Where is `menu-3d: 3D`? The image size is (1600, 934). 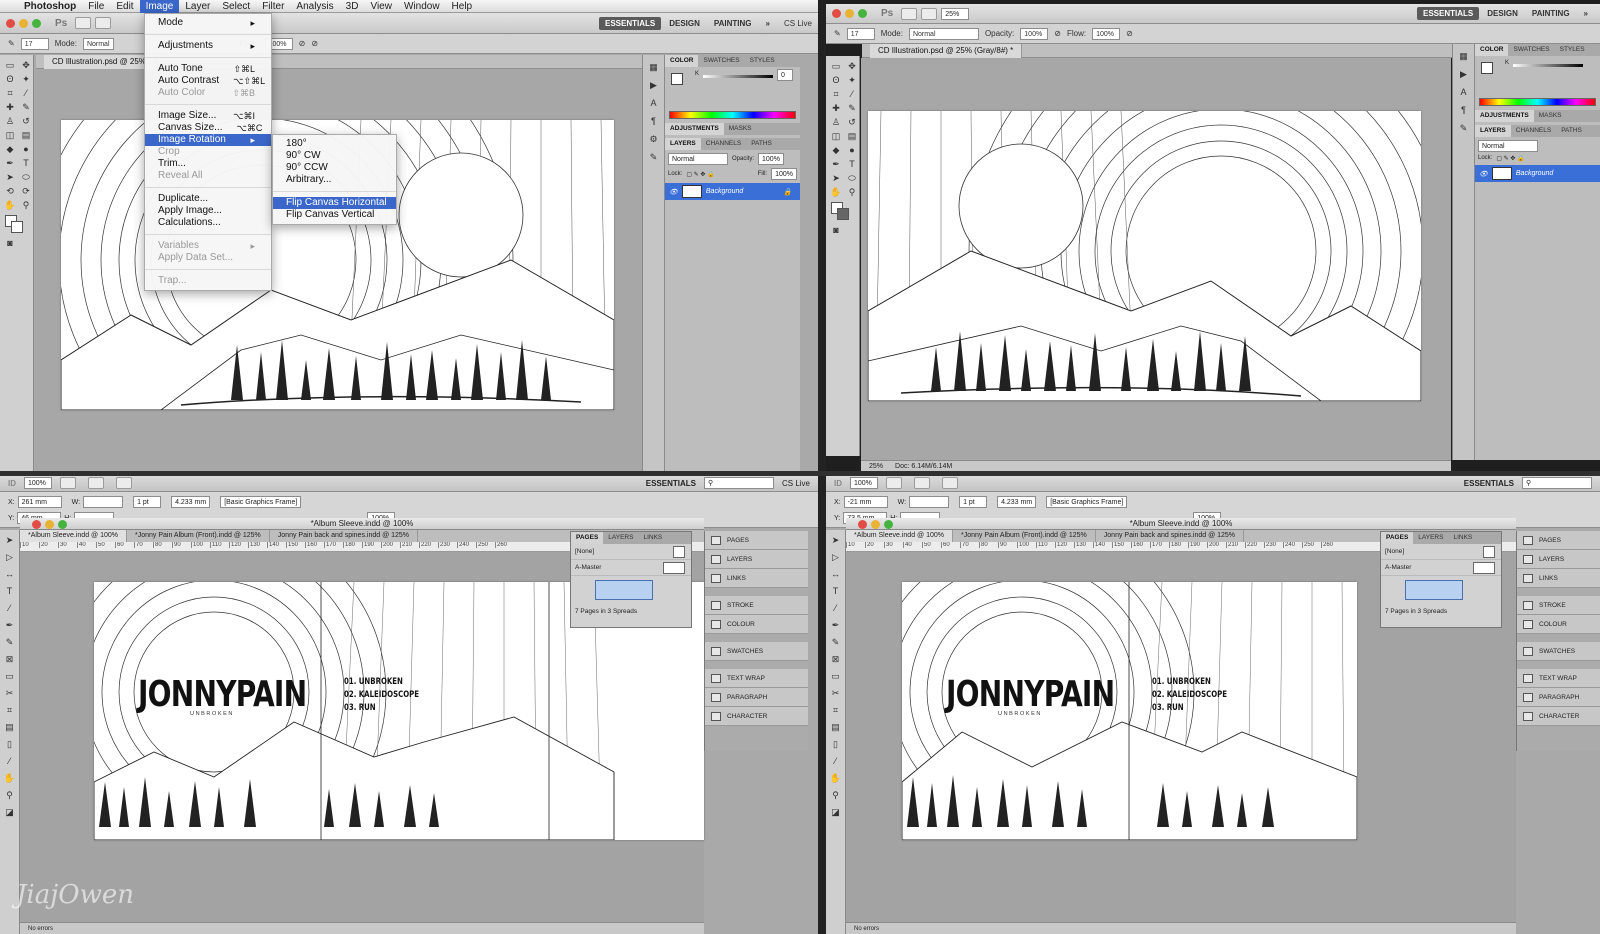 menu-3d: 3D is located at coordinates (352, 6).